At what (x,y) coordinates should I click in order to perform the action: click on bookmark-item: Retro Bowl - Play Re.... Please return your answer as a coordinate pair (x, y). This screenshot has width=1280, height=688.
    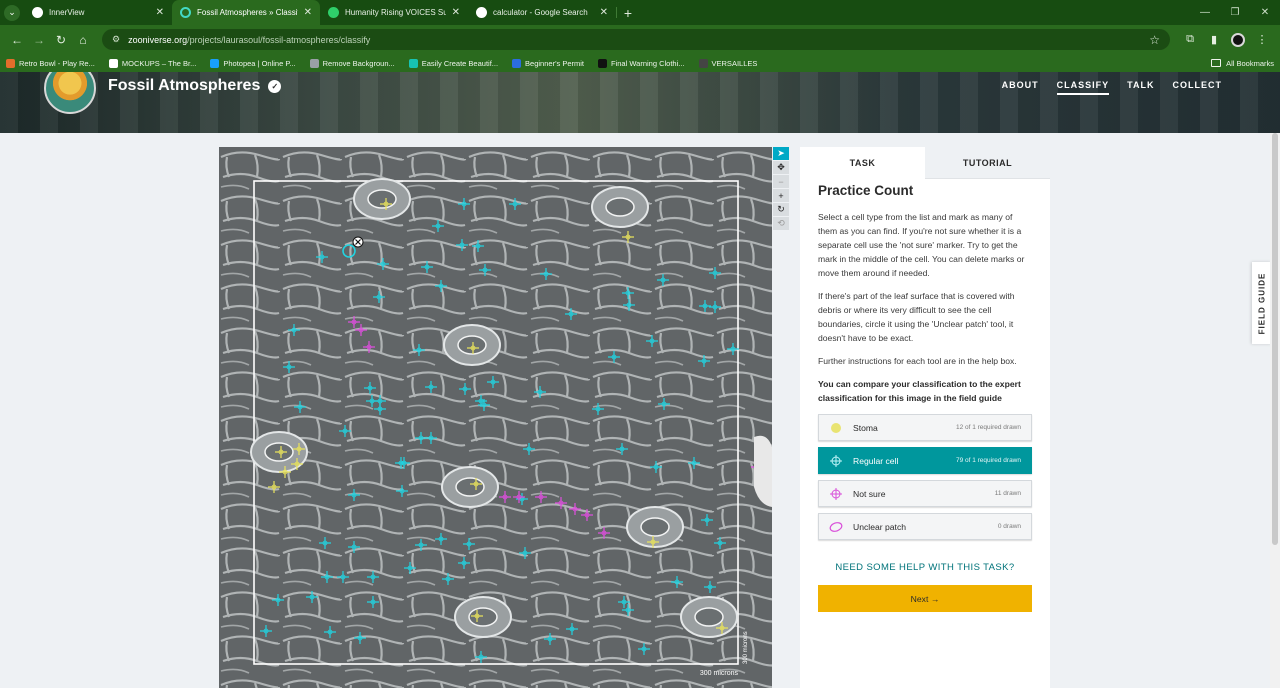
    Looking at the image, I should click on (50, 63).